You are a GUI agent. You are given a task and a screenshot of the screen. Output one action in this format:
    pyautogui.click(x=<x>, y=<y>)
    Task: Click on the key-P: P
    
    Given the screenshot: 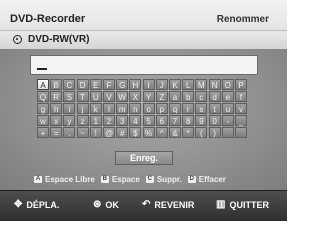 What is the action you would take?
    pyautogui.click(x=241, y=84)
    